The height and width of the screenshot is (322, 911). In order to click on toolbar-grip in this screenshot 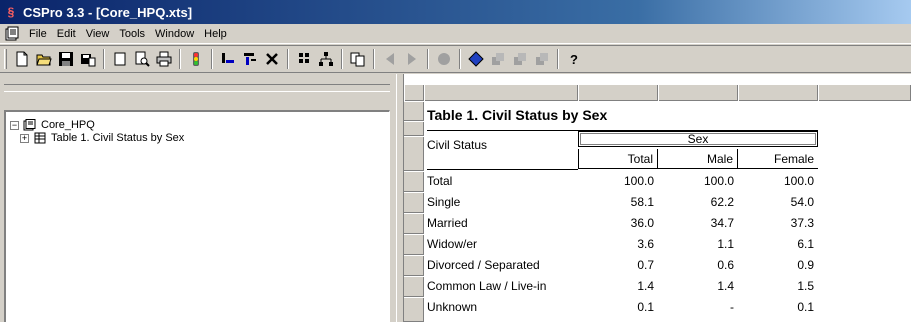, I will do `click(5, 59)`.